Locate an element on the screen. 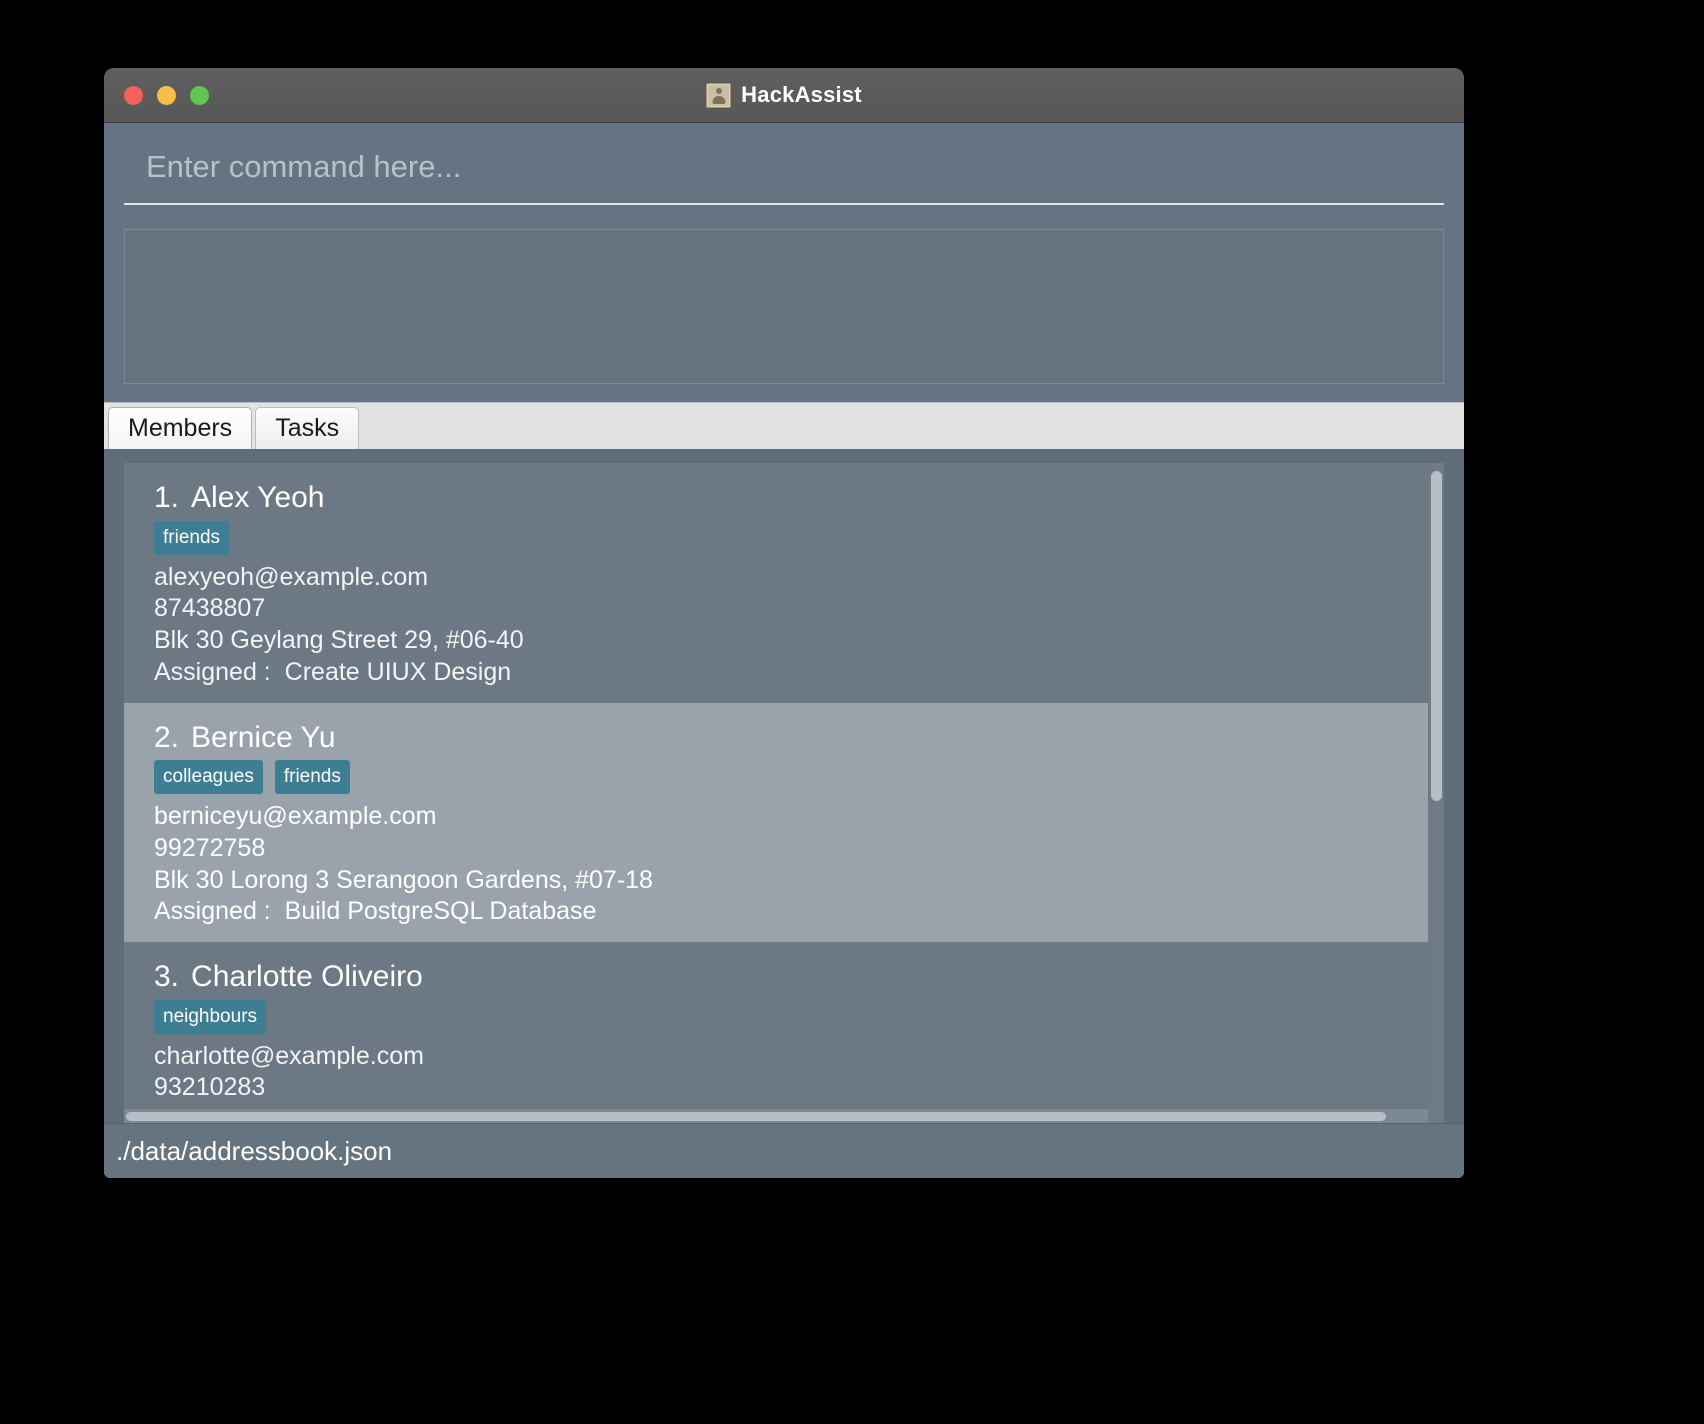  member-email: charlotte@example.com is located at coordinates (289, 1055).